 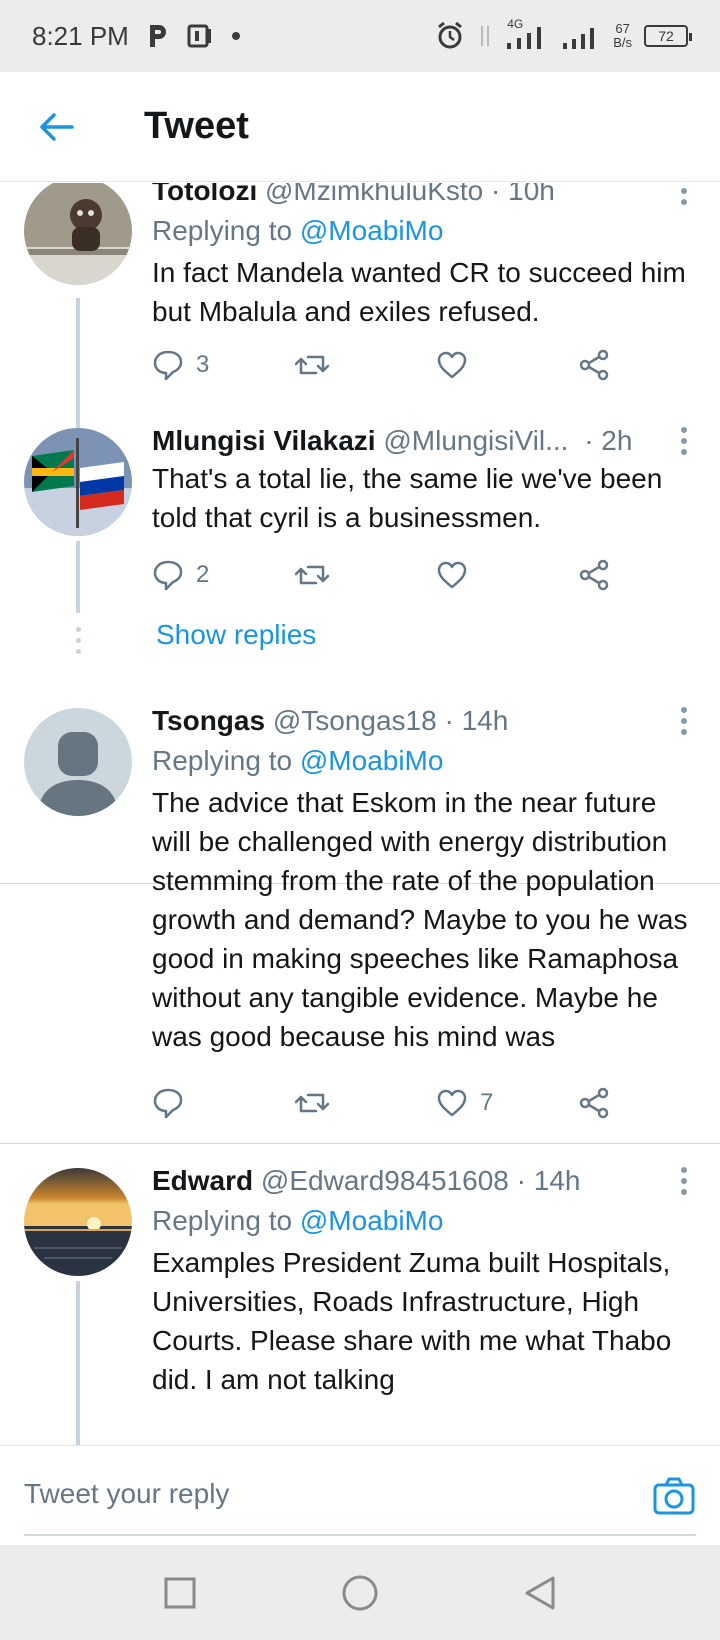 I want to click on timestamp: · 2h, so click(x=608, y=440).